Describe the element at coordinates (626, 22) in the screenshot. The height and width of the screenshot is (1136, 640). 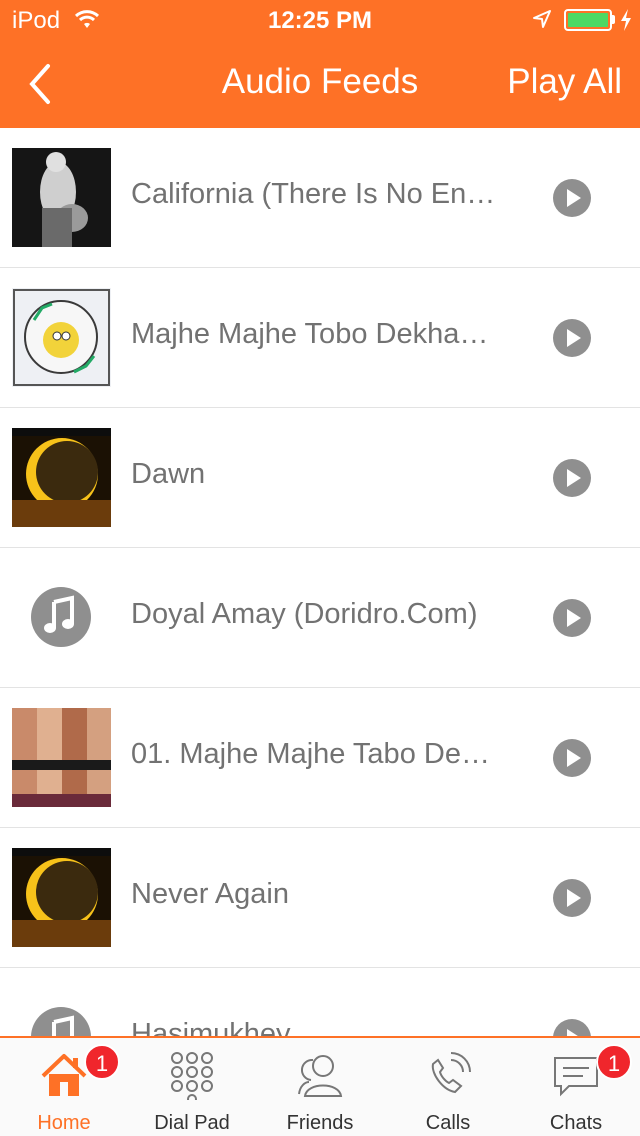
I see `charging-icon` at that location.